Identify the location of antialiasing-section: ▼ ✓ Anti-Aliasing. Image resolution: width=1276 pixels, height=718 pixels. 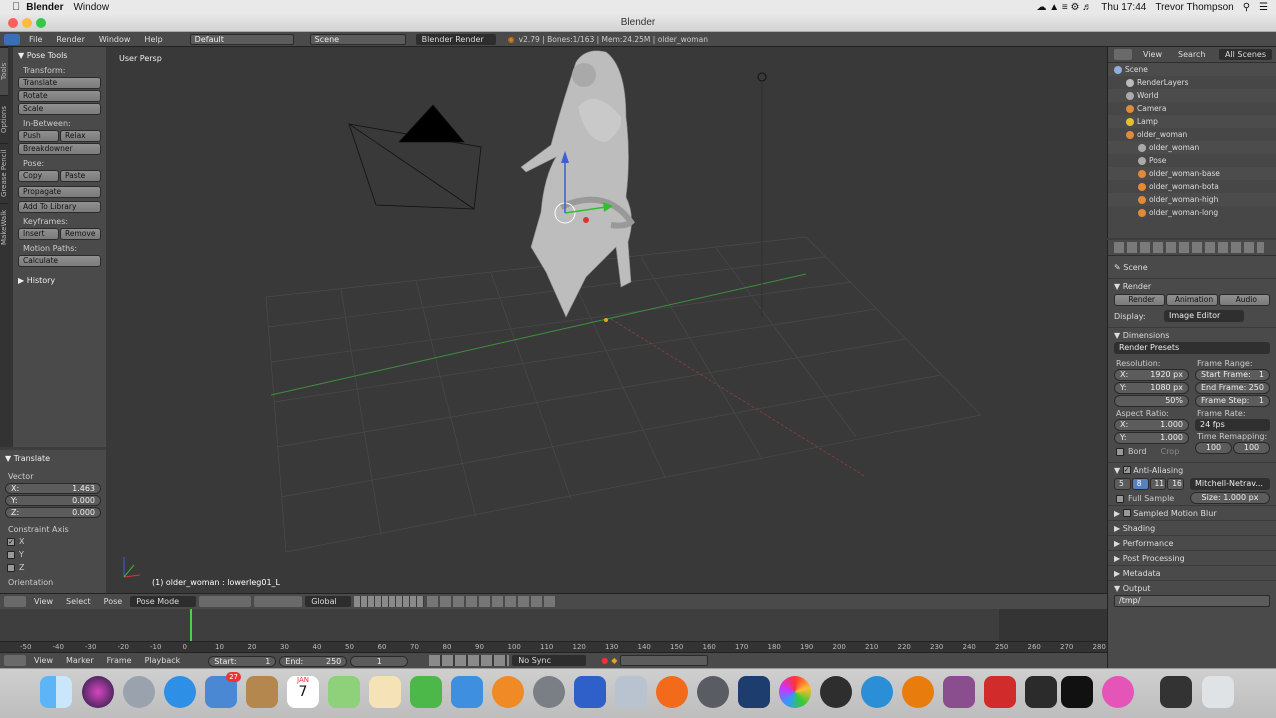
(1192, 469).